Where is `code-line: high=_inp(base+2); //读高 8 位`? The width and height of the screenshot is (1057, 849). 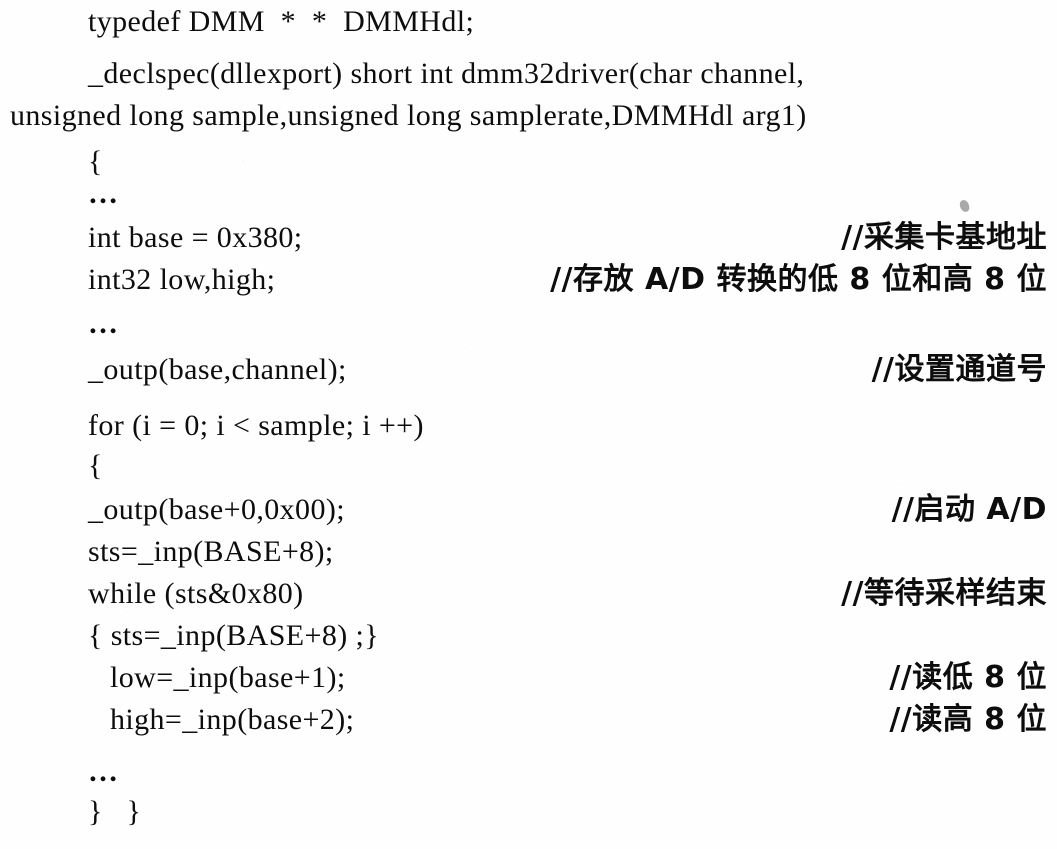
code-line: high=_inp(base+2); //读高 8 位 is located at coordinates (528, 720).